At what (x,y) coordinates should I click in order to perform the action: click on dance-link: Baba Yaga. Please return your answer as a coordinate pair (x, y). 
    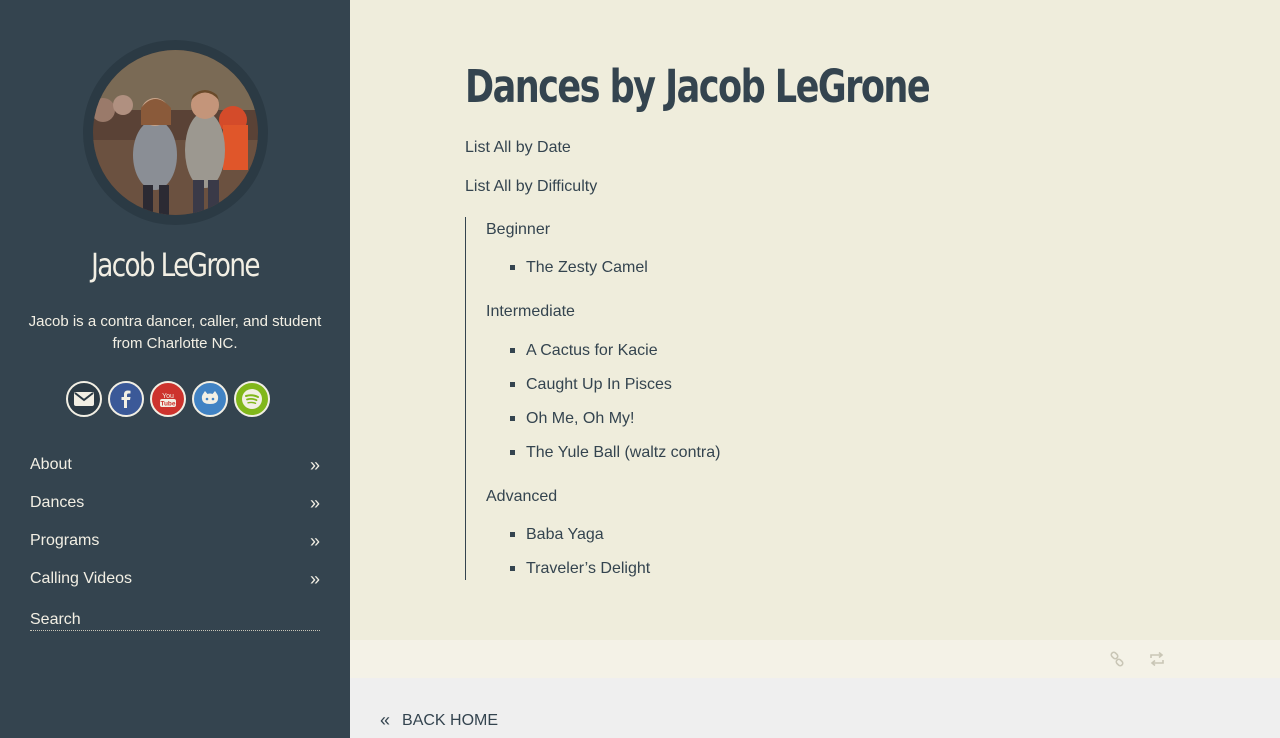
    Looking at the image, I should click on (565, 535).